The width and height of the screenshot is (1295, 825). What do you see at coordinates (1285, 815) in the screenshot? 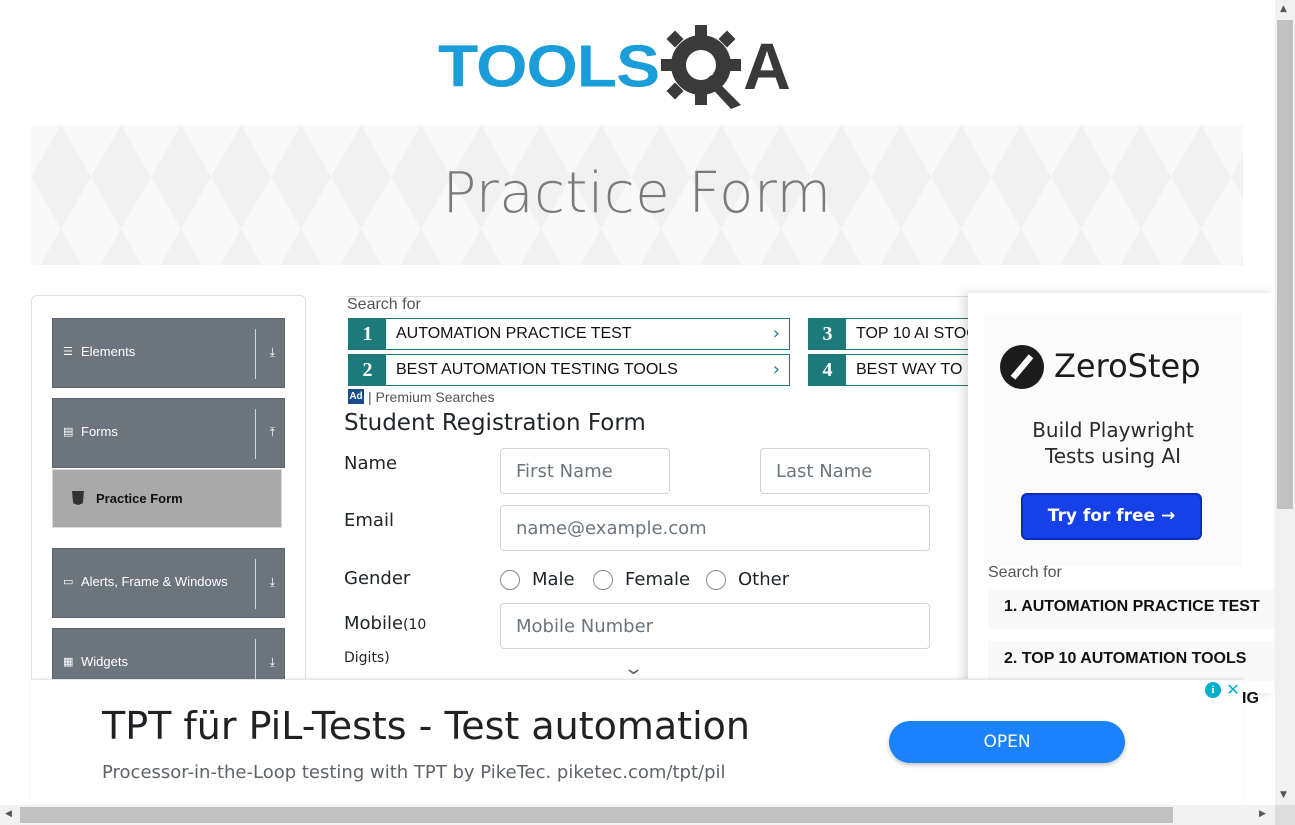
I see `scrollbar-corner` at bounding box center [1285, 815].